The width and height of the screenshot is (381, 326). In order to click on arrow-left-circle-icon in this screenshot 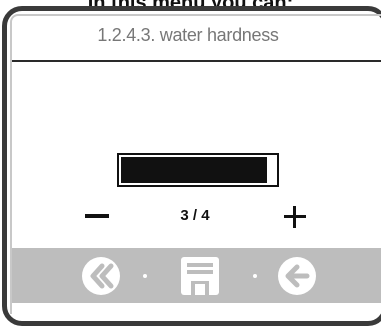, I will do `click(297, 276)`.